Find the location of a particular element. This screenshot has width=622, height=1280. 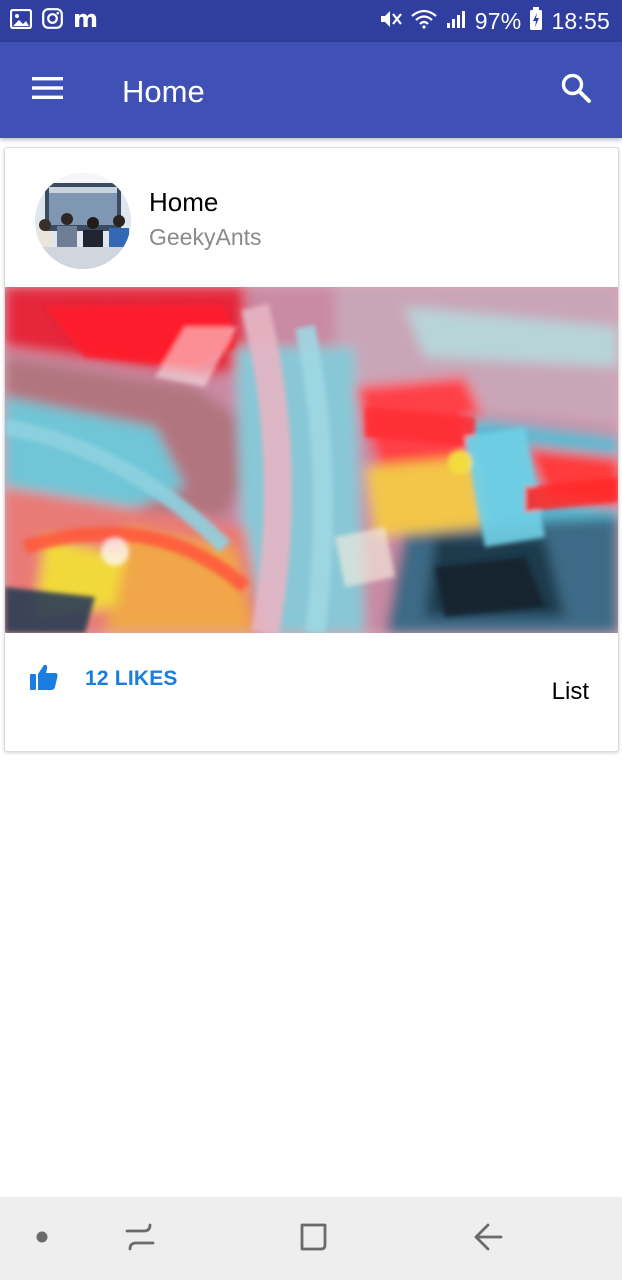

clock: 18:55 is located at coordinates (580, 20).